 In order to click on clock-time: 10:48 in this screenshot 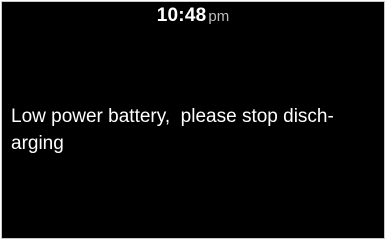, I will do `click(181, 15)`.